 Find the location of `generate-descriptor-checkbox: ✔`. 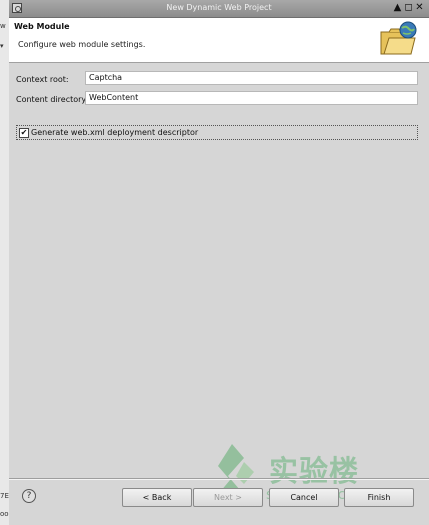

generate-descriptor-checkbox: ✔ is located at coordinates (24, 133).